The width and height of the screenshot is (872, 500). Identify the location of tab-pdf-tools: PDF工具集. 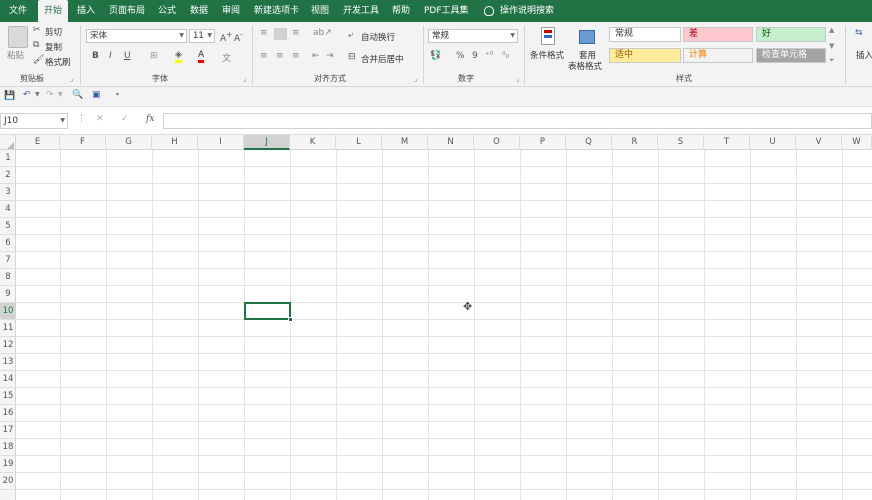
(446, 11).